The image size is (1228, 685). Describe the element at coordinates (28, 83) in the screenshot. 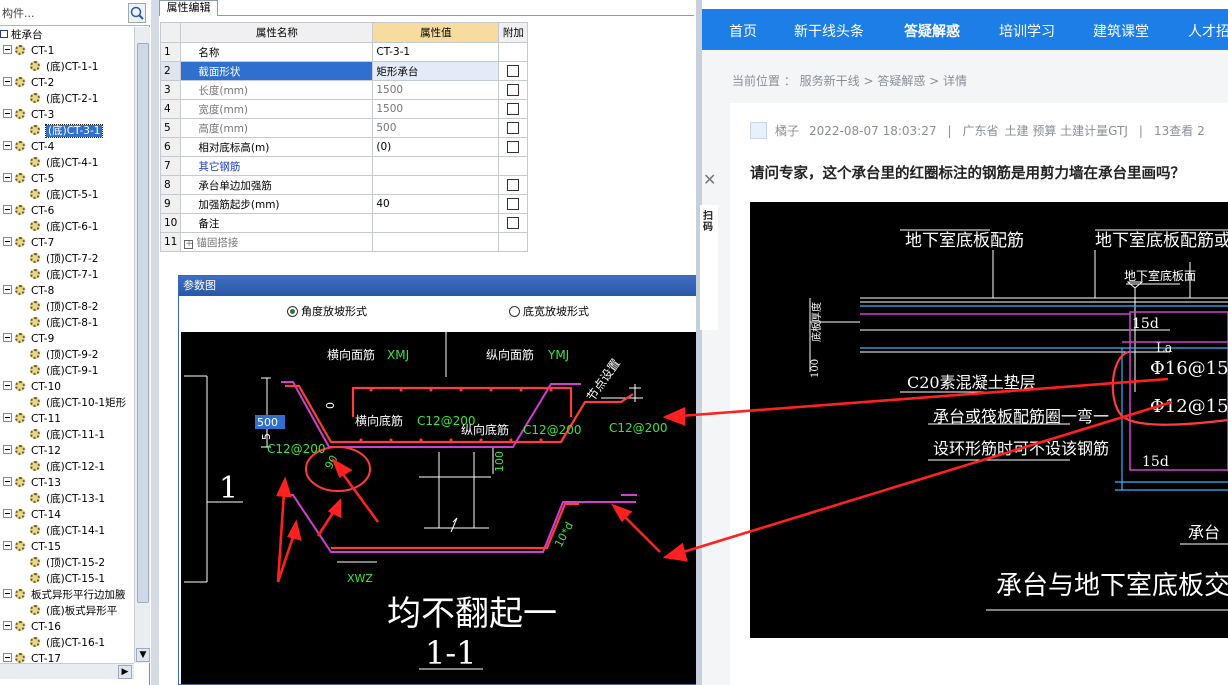

I see `tree-group-item: CT-2` at that location.